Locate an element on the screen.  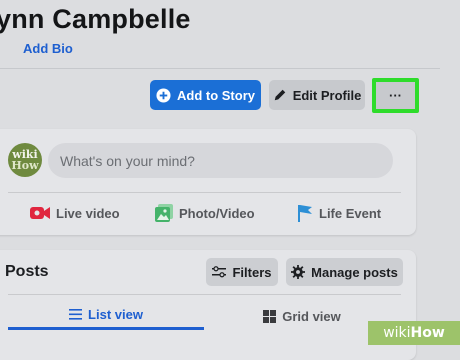
gear-icon is located at coordinates (298, 272).